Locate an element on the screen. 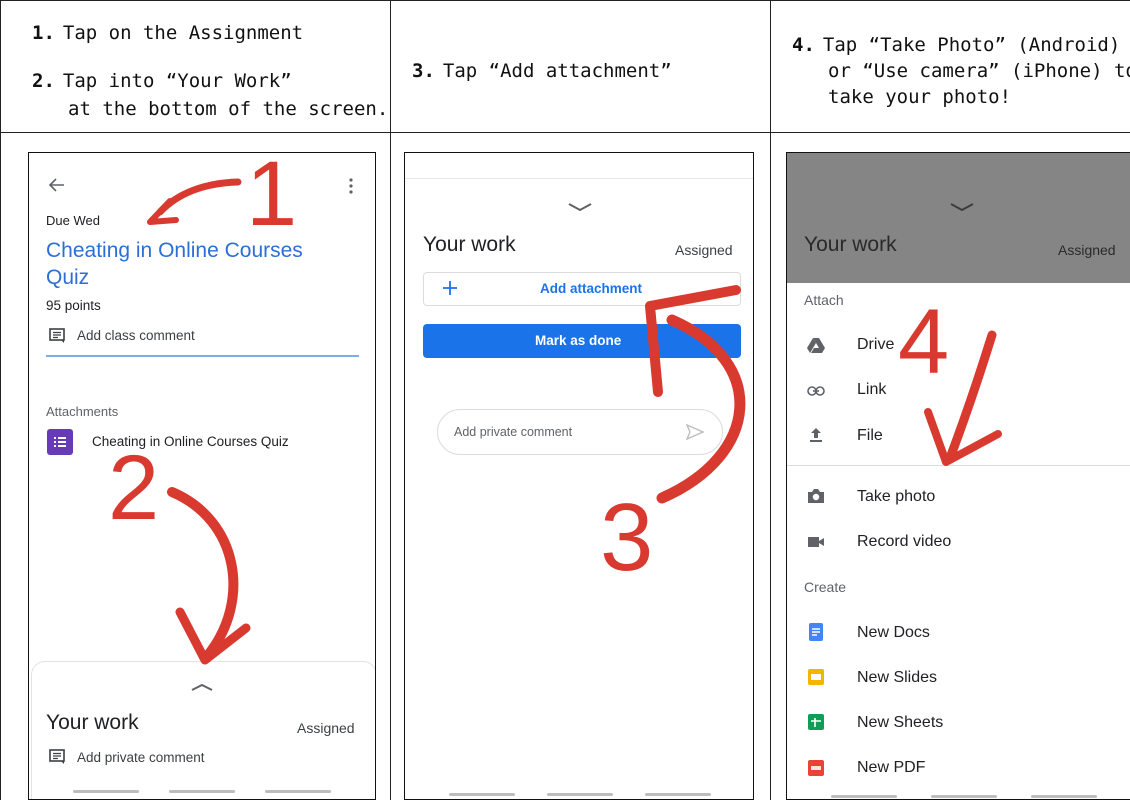 This screenshot has height=800, width=1130. table-border-left is located at coordinates (0, 400).